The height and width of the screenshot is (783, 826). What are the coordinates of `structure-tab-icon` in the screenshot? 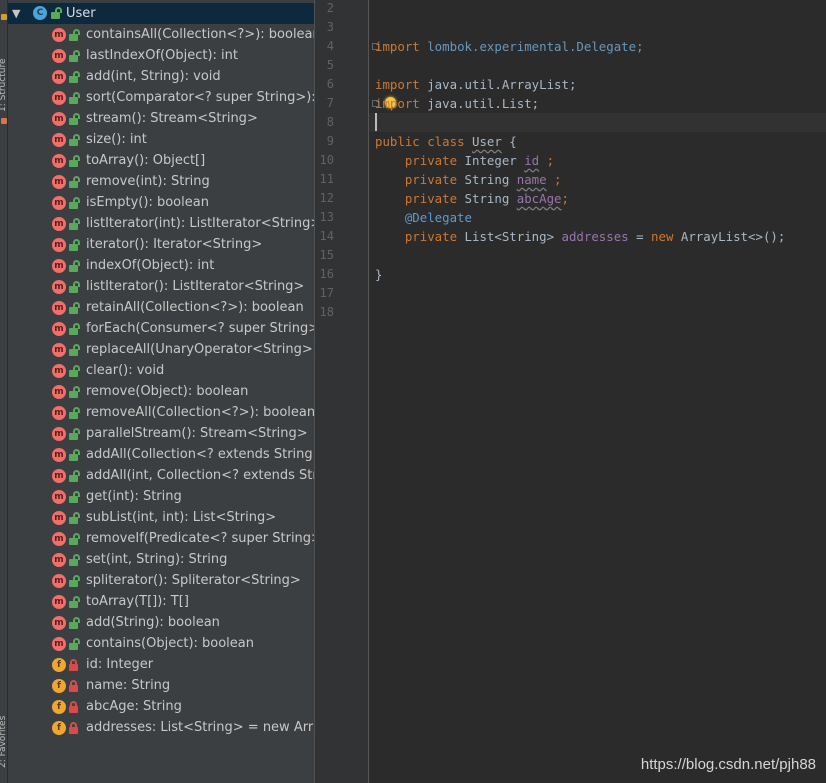 It's located at (4, 17).